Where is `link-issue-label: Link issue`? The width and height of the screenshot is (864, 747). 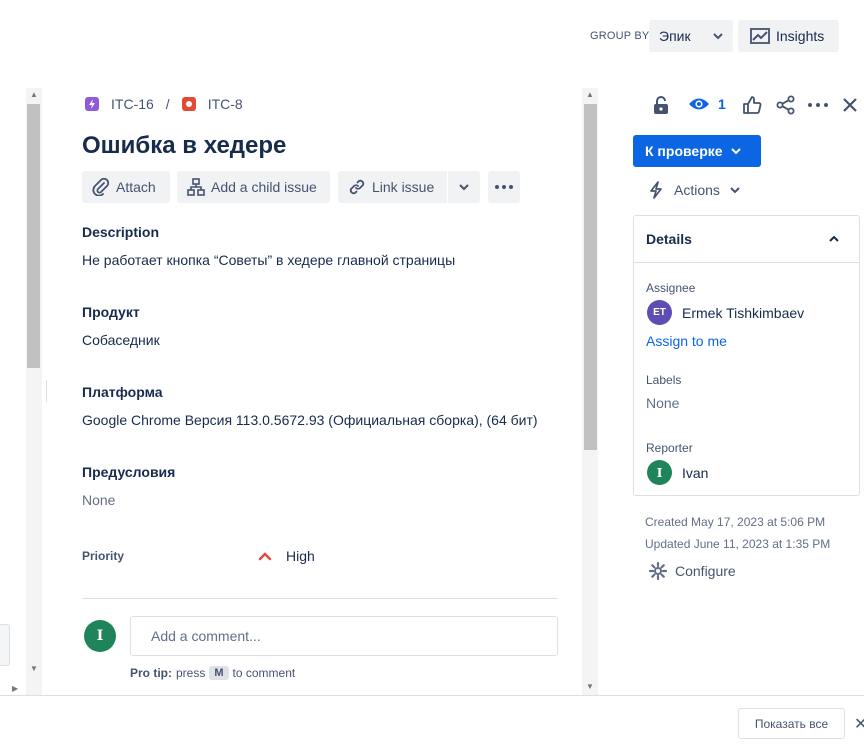
link-issue-label: Link issue is located at coordinates (403, 187).